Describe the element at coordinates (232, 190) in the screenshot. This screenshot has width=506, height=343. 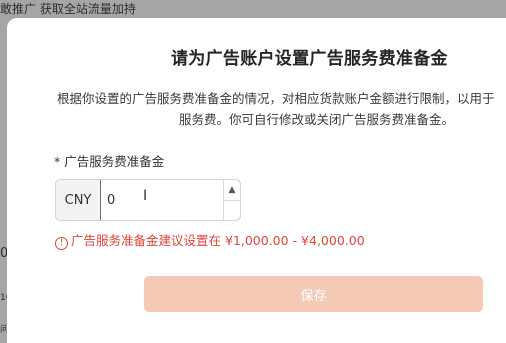
I see `chevron-up-icon: ▲` at that location.